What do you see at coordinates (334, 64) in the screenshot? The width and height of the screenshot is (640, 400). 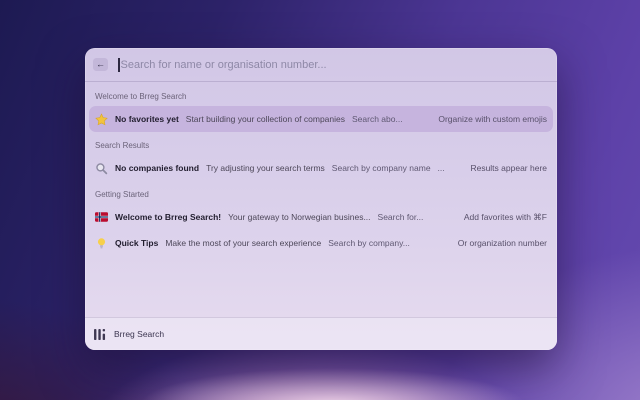 I see `search-input` at bounding box center [334, 64].